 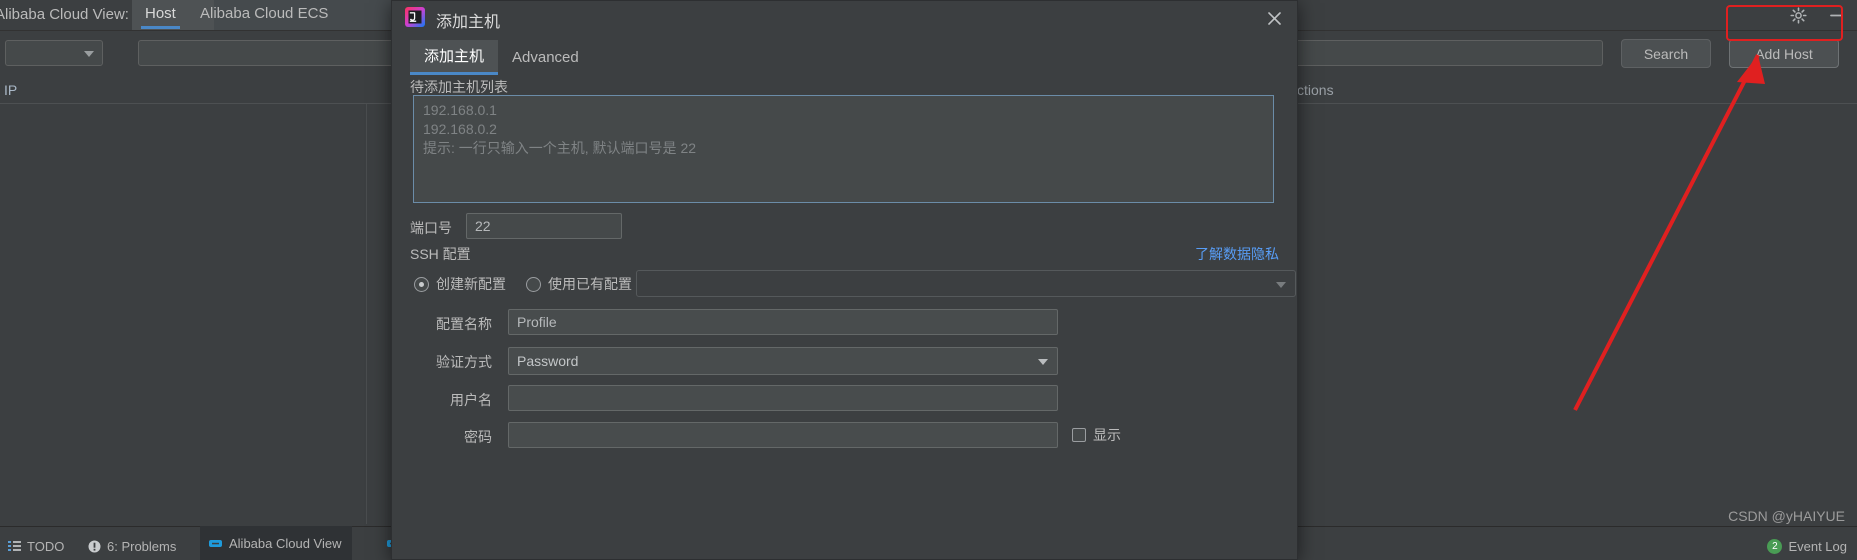 I want to click on add-host-button: Add Host, so click(x=1784, y=53).